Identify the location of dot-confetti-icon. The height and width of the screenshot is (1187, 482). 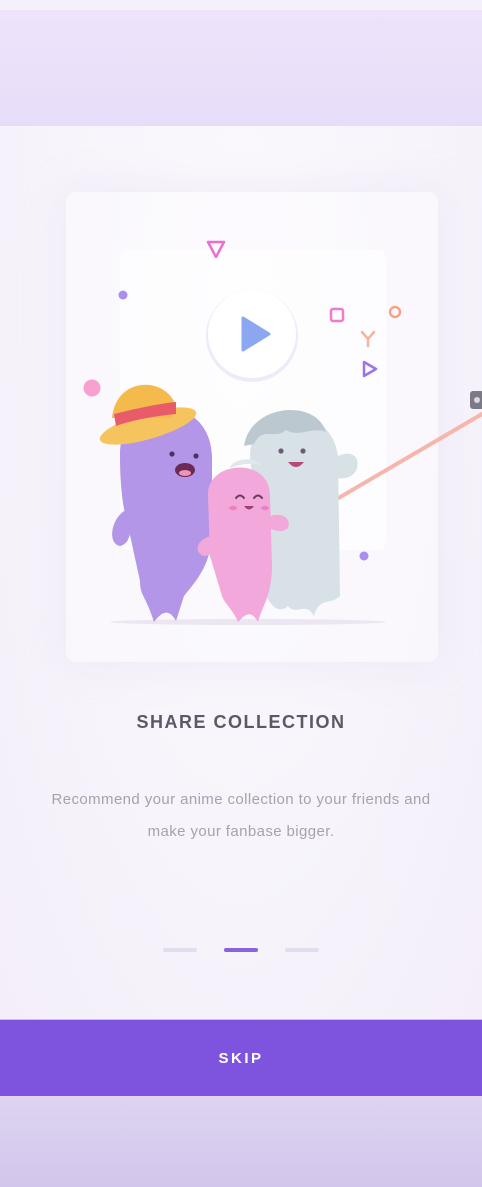
(123, 295).